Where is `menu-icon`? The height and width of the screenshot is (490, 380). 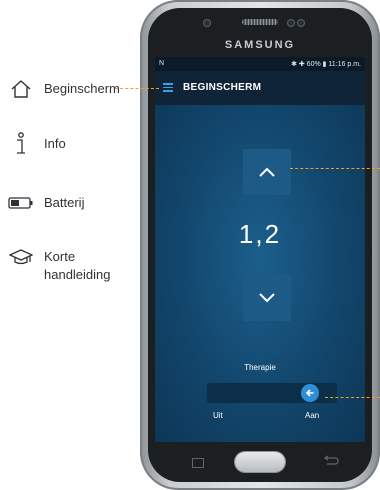
menu-icon is located at coordinates (168, 87).